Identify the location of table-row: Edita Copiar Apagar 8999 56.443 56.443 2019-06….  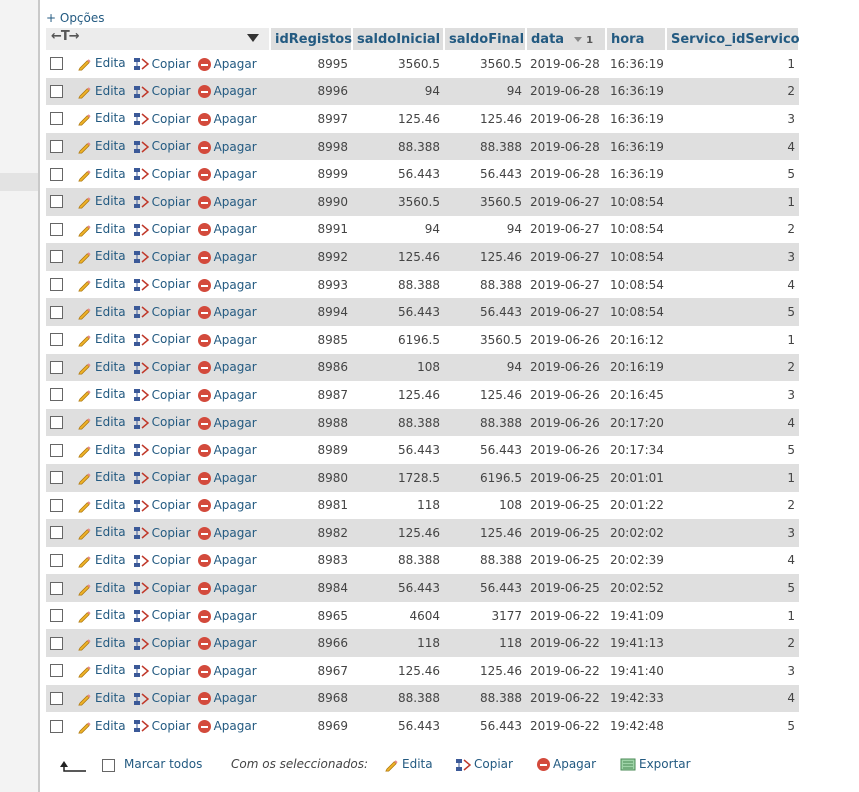
(422, 174).